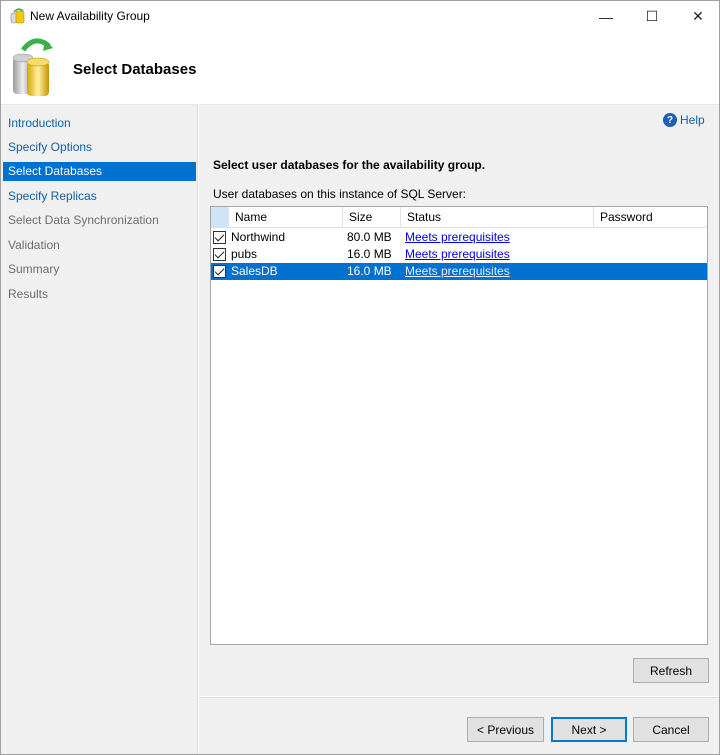 This screenshot has width=720, height=755. Describe the element at coordinates (671, 729) in the screenshot. I see `cancel-button: Cancel` at that location.